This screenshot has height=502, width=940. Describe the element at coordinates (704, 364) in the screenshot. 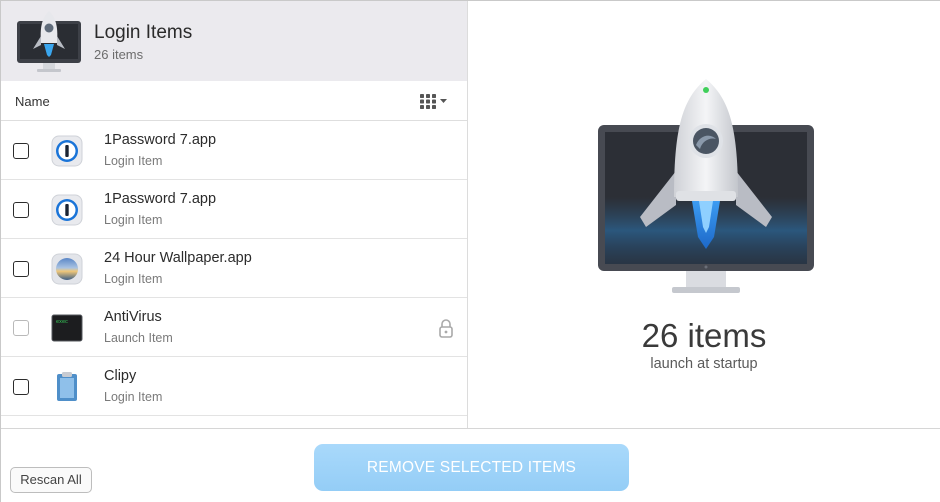

I see `items-caption: launch at startup` at that location.